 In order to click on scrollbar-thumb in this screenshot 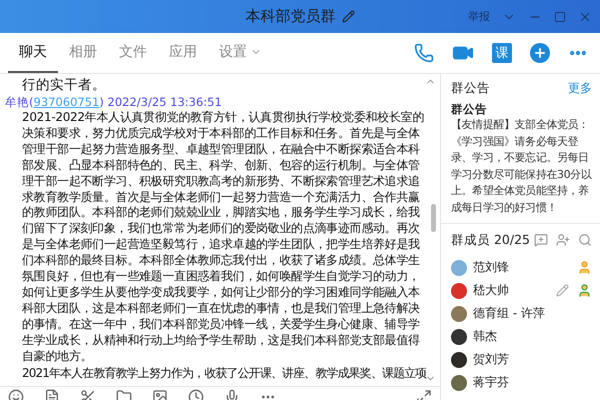, I will do `click(433, 218)`.